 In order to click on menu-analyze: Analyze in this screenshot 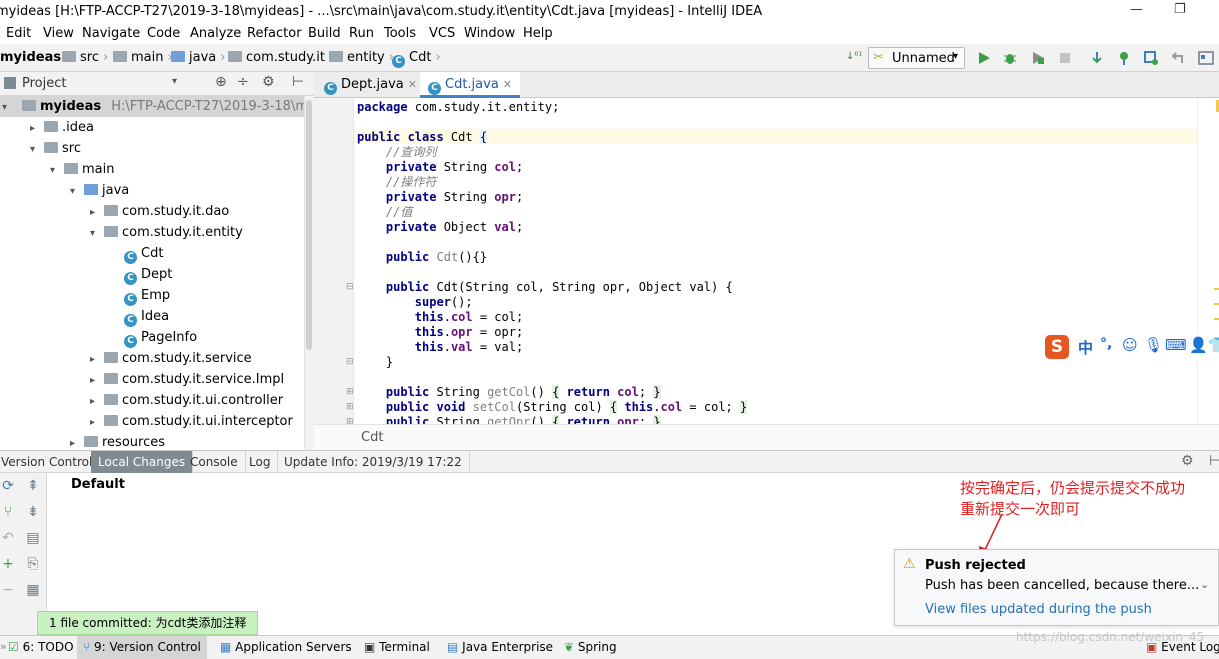, I will do `click(215, 33)`.